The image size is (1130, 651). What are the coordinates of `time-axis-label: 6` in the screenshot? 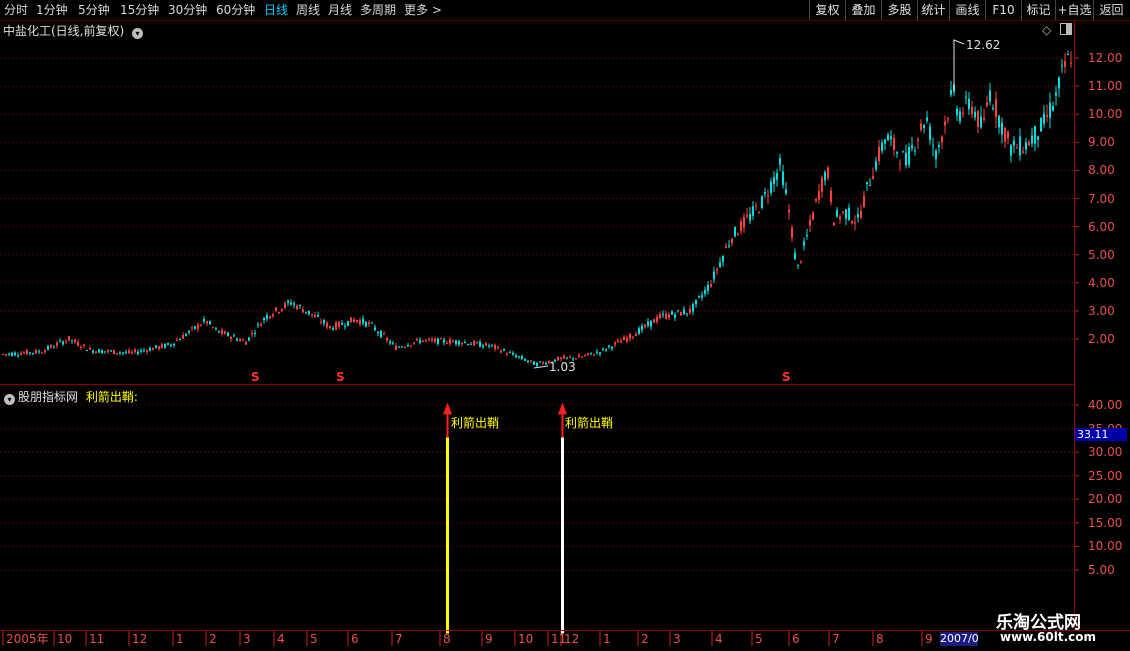 It's located at (796, 639).